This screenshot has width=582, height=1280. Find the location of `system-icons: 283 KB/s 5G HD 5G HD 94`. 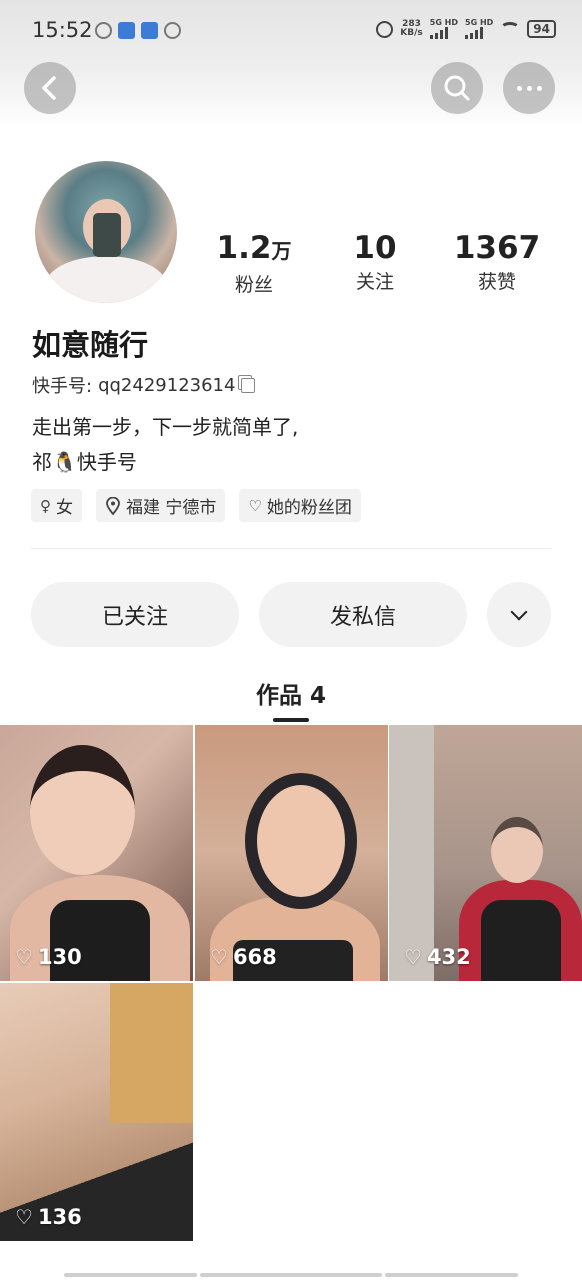

system-icons: 283 KB/s 5G HD 5G HD 94 is located at coordinates (466, 29).